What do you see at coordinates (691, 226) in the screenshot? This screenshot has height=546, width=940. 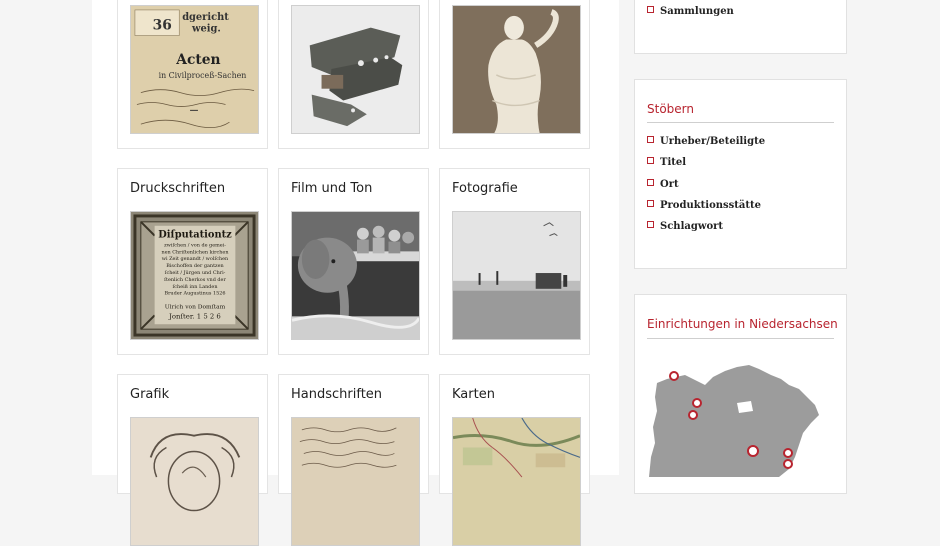 I see `browse-link-label: Schlagwort` at bounding box center [691, 226].